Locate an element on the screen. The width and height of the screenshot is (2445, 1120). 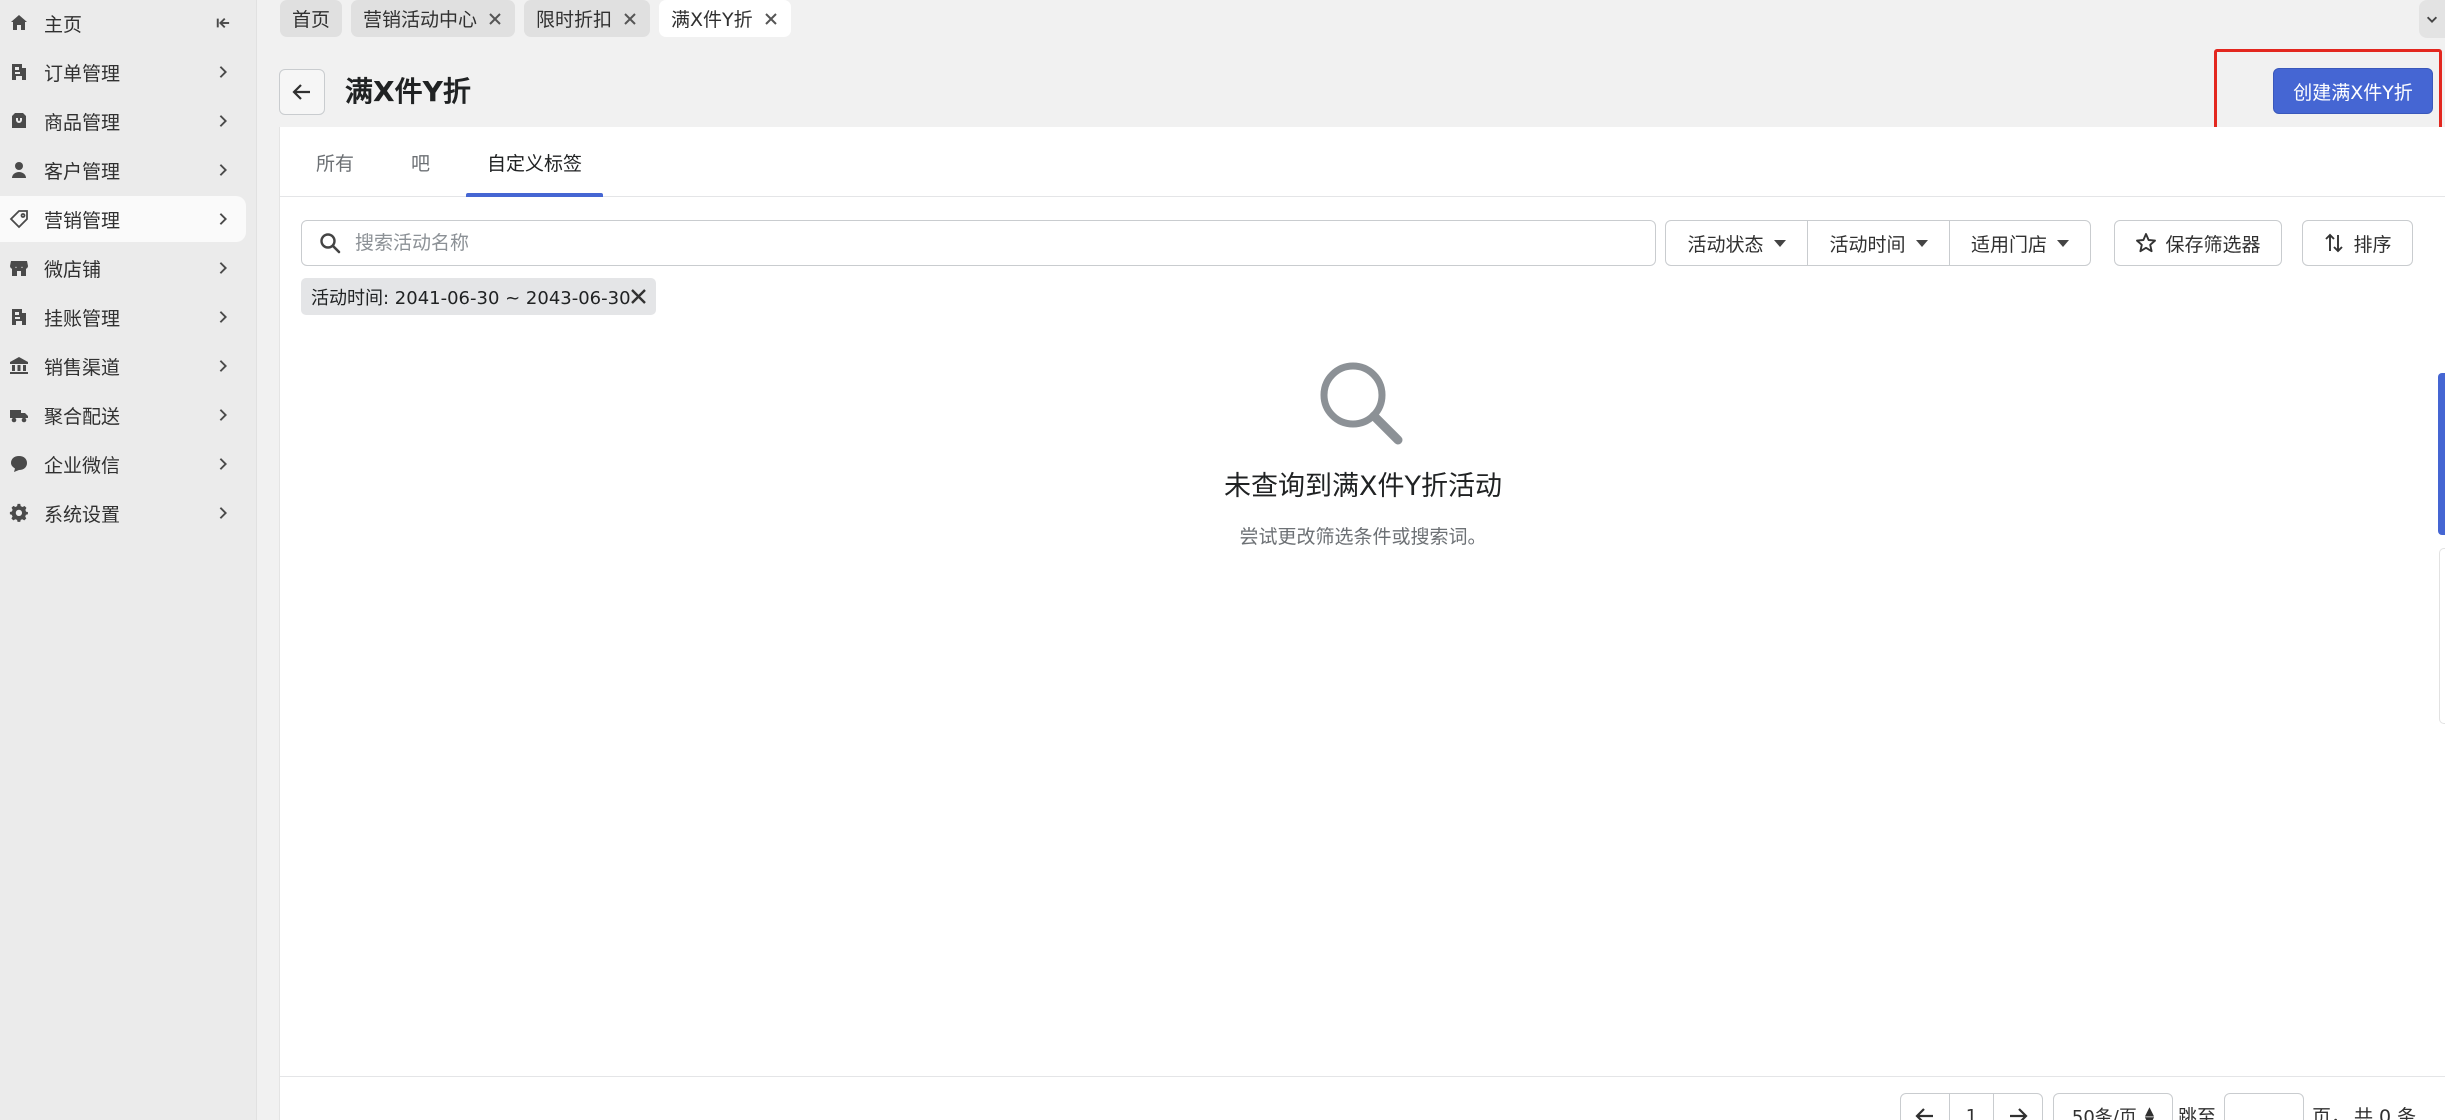
tab-overflow-button is located at coordinates (2432, 19).